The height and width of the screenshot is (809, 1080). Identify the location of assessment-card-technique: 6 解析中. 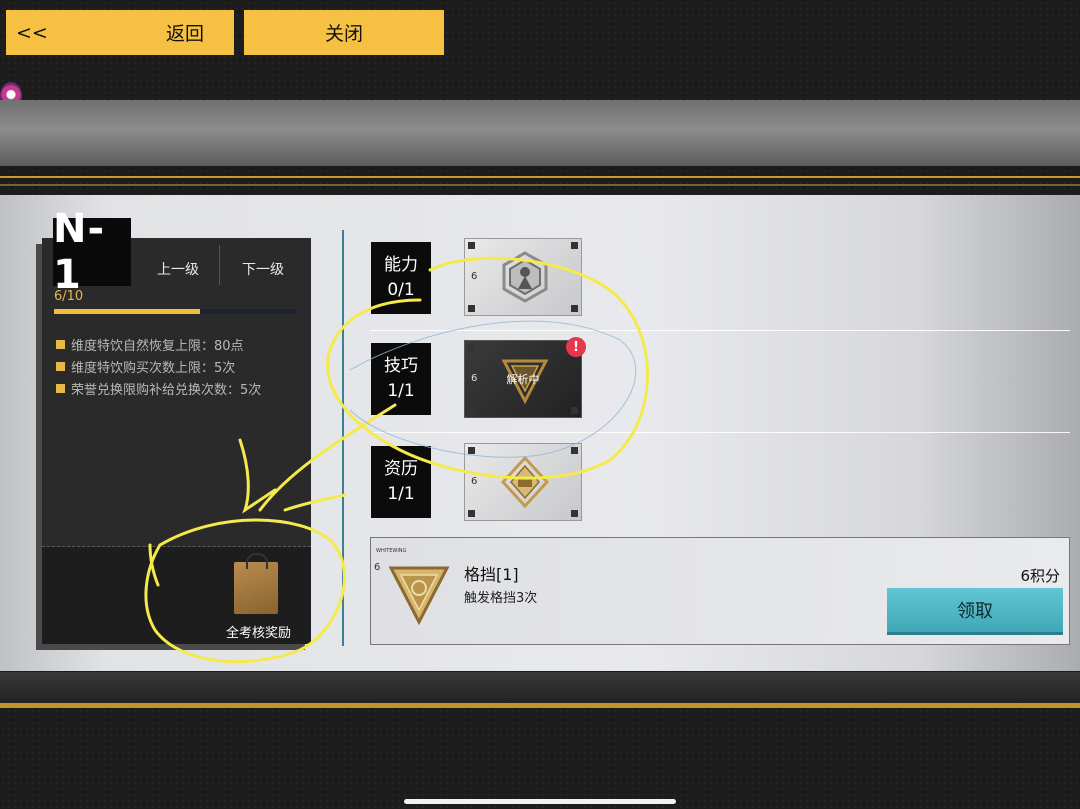
(523, 379).